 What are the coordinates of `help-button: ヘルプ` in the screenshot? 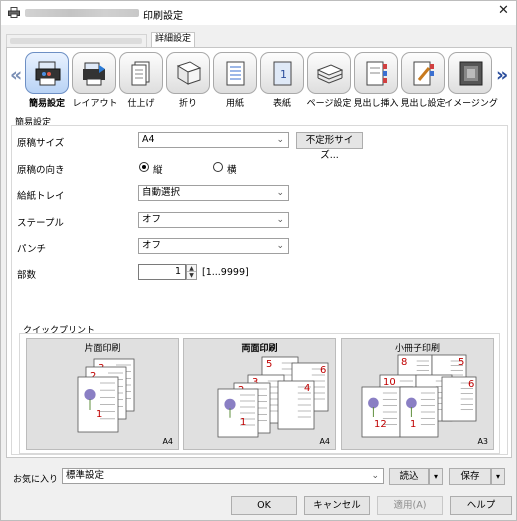 It's located at (481, 505).